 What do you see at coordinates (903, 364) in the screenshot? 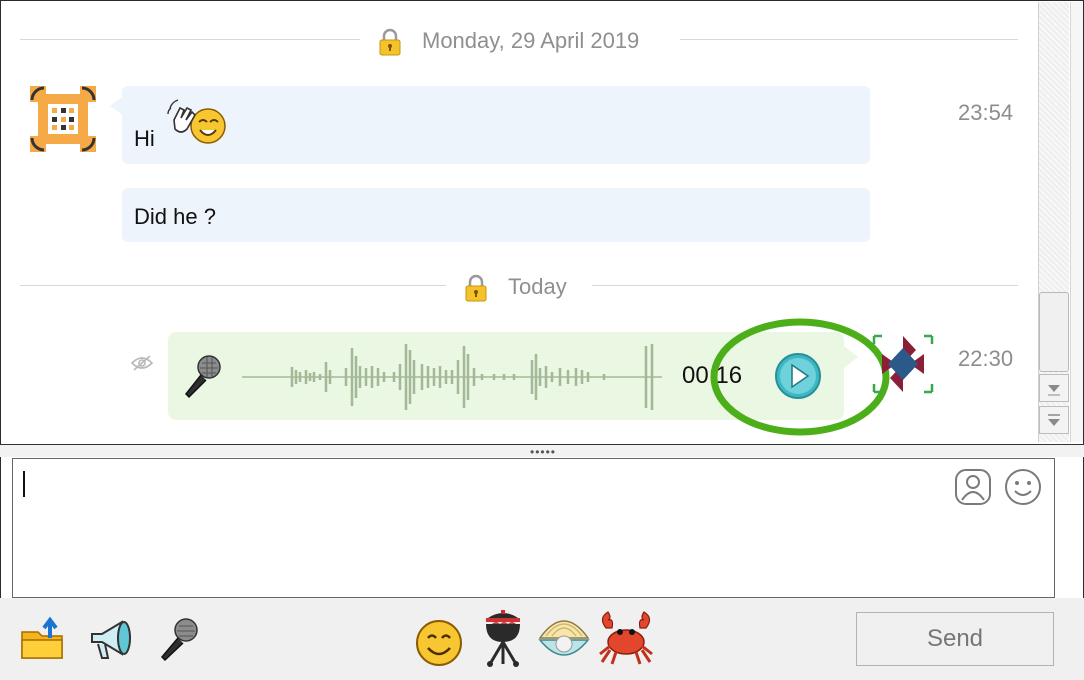
I see `own-avatar` at bounding box center [903, 364].